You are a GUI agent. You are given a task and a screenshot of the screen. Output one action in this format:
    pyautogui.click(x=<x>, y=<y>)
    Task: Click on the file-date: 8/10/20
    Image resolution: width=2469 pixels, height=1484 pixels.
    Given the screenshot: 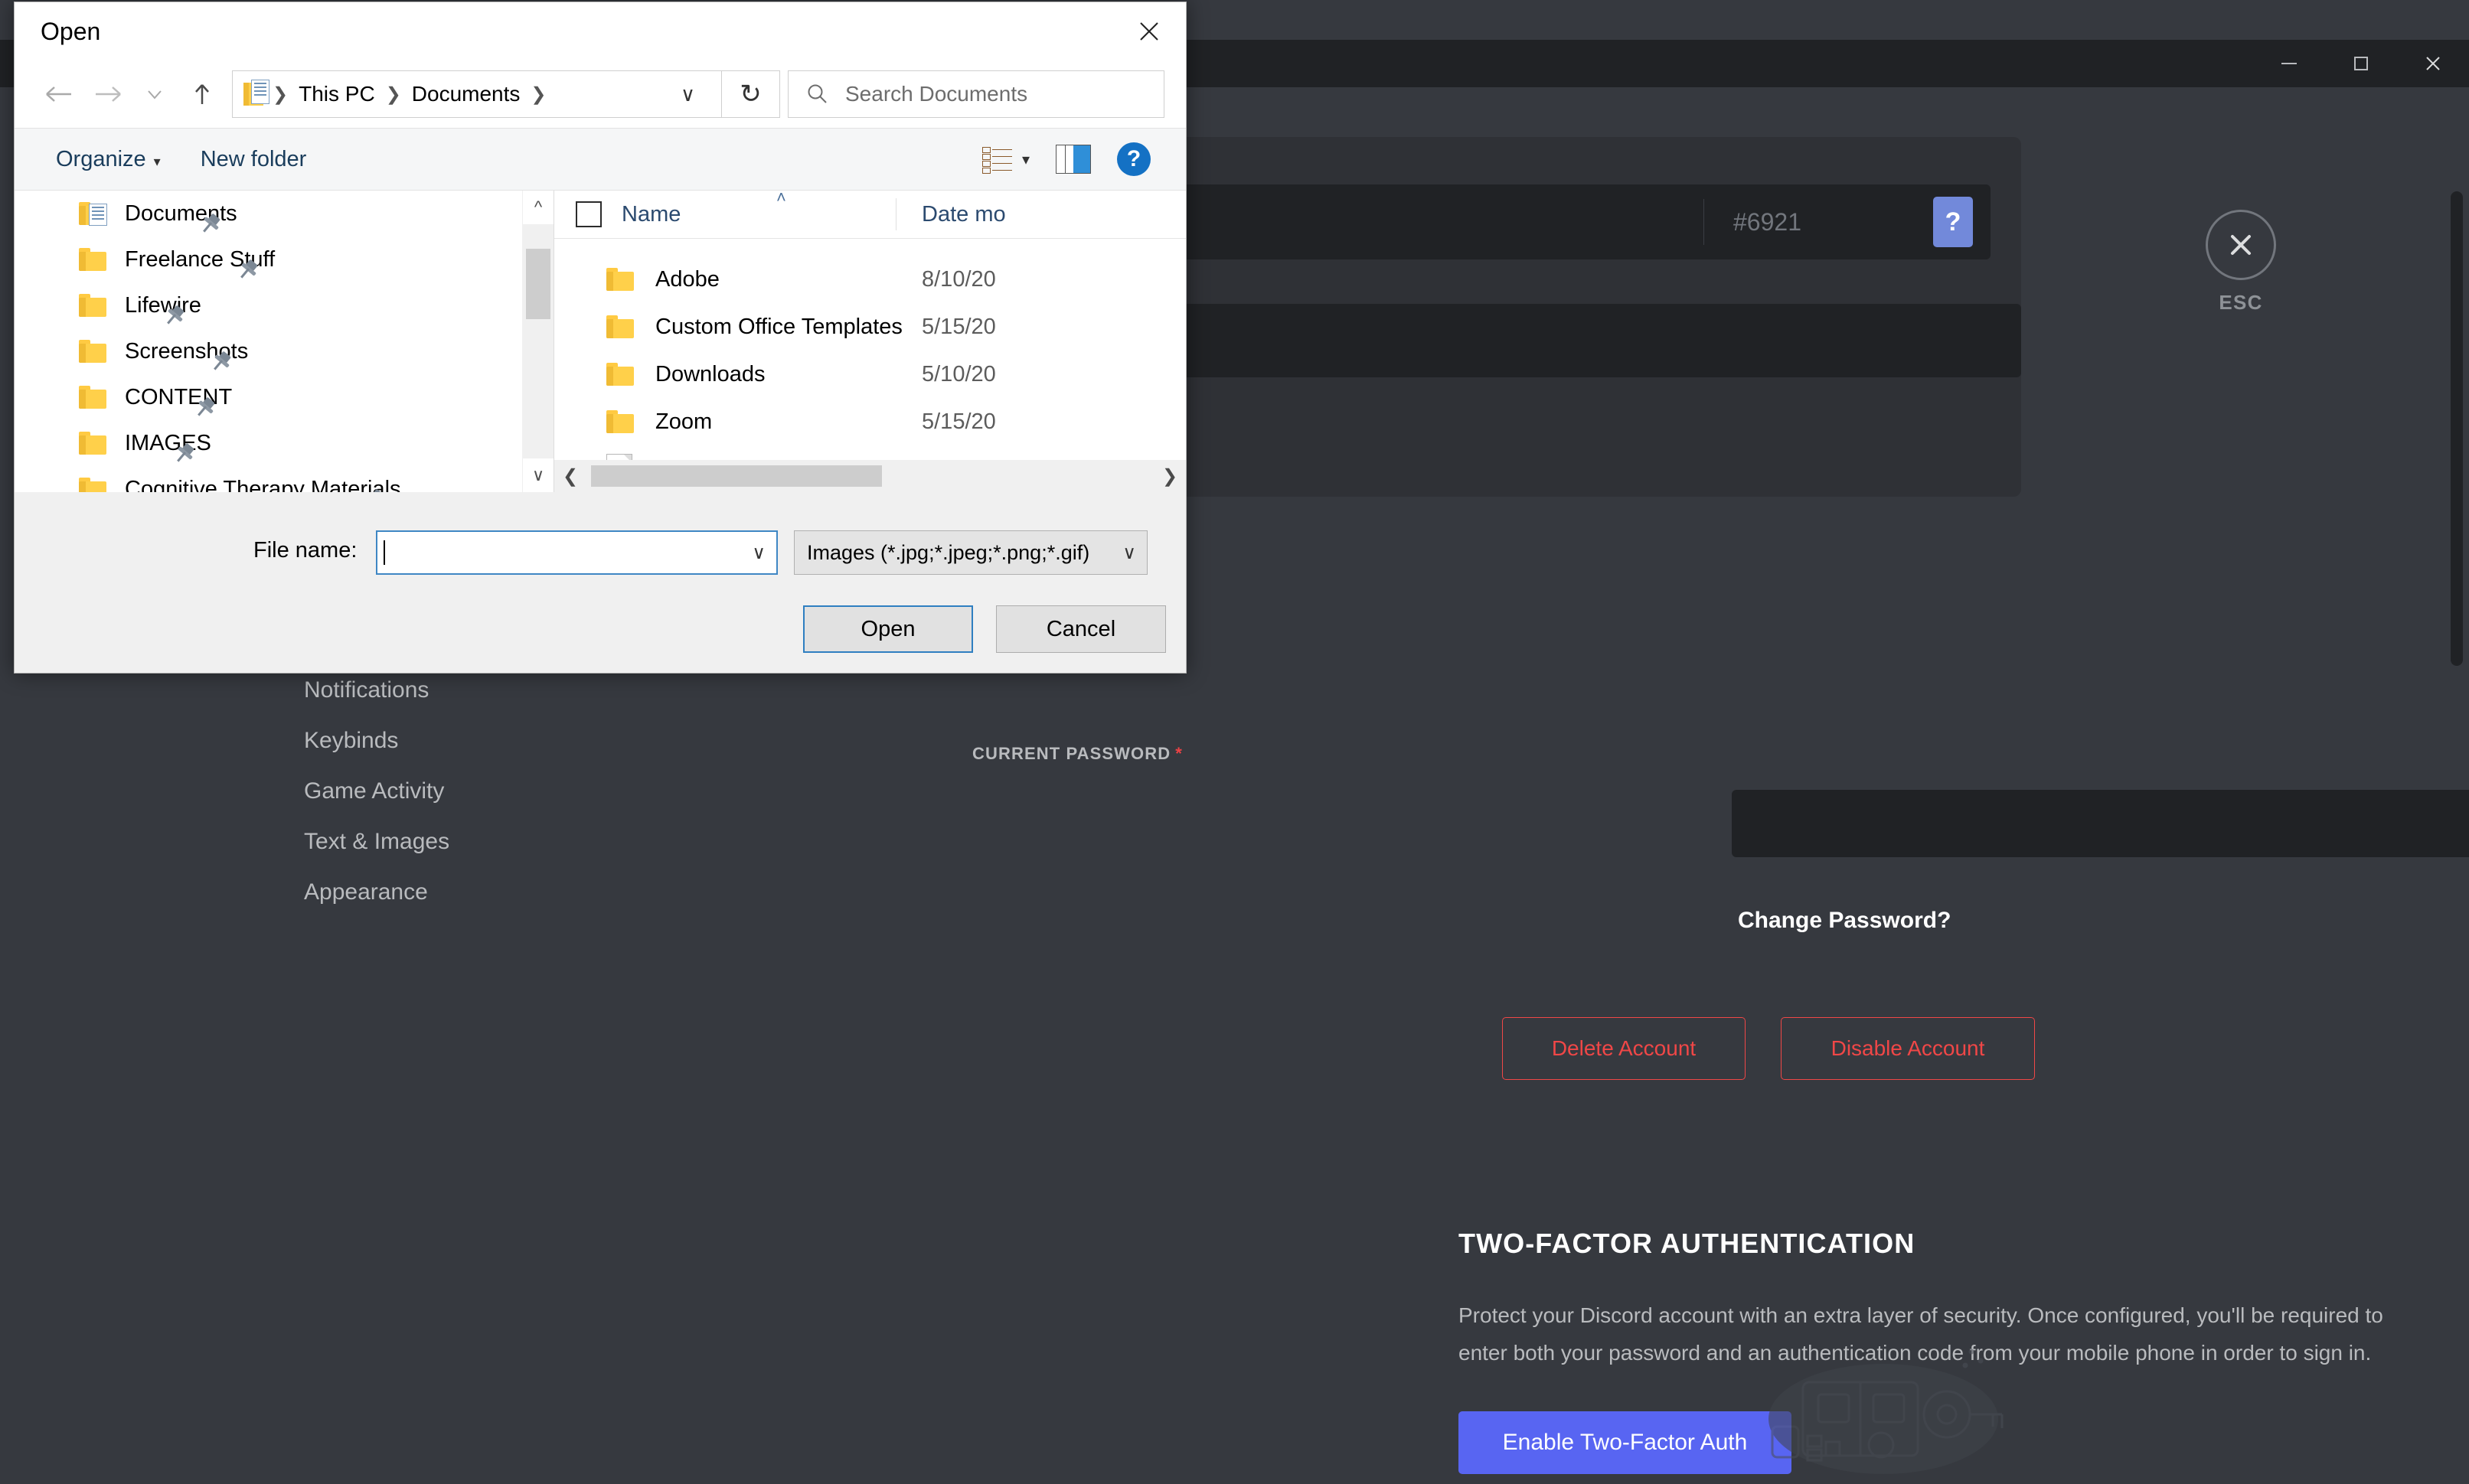 What is the action you would take?
    pyautogui.click(x=959, y=279)
    